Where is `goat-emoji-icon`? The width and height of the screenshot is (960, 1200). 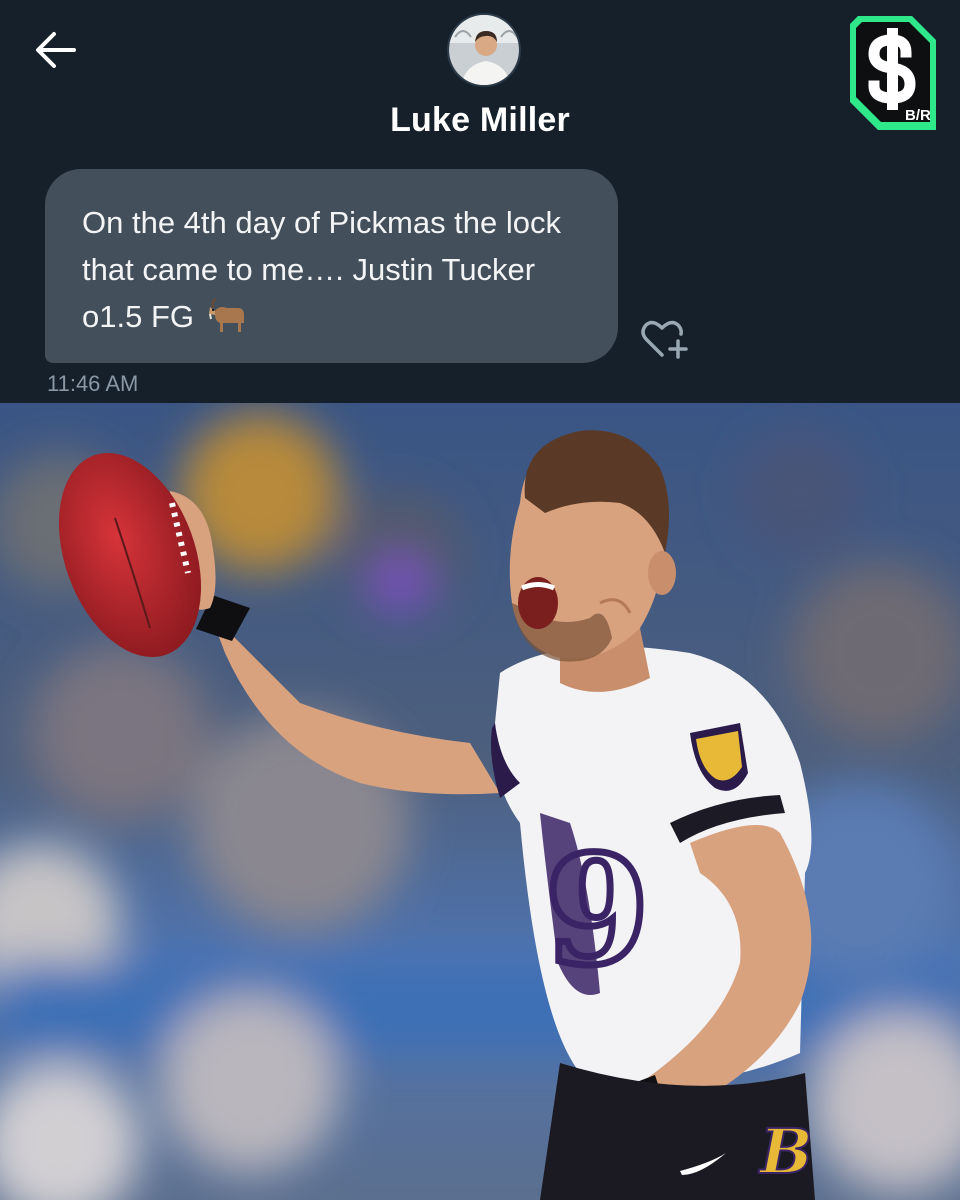
goat-emoji-icon is located at coordinates (228, 322).